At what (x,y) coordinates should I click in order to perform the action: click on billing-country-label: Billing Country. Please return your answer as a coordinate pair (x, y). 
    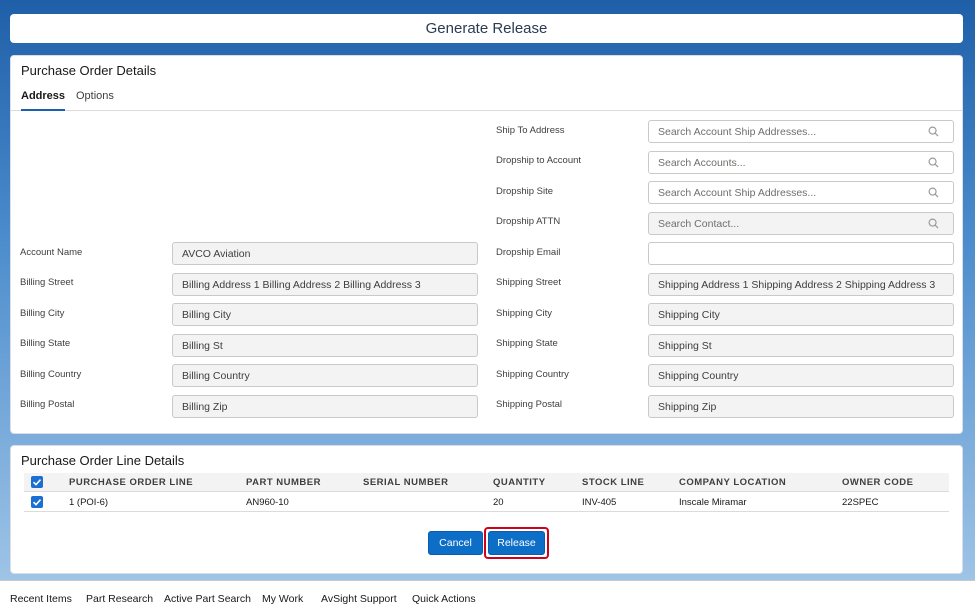
    Looking at the image, I should click on (51, 374).